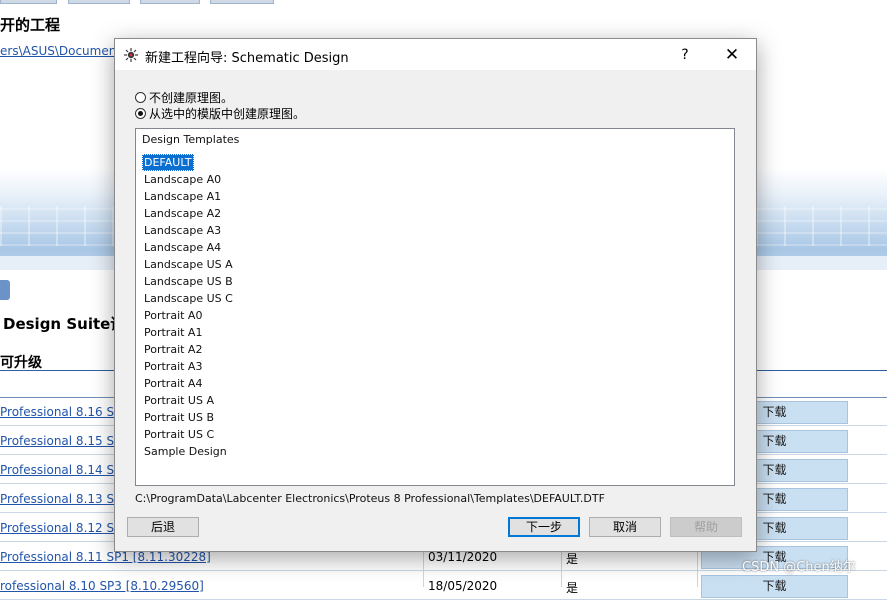  Describe the element at coordinates (60, 528) in the screenshot. I see `version-link: Professional 8.12 SP` at that location.